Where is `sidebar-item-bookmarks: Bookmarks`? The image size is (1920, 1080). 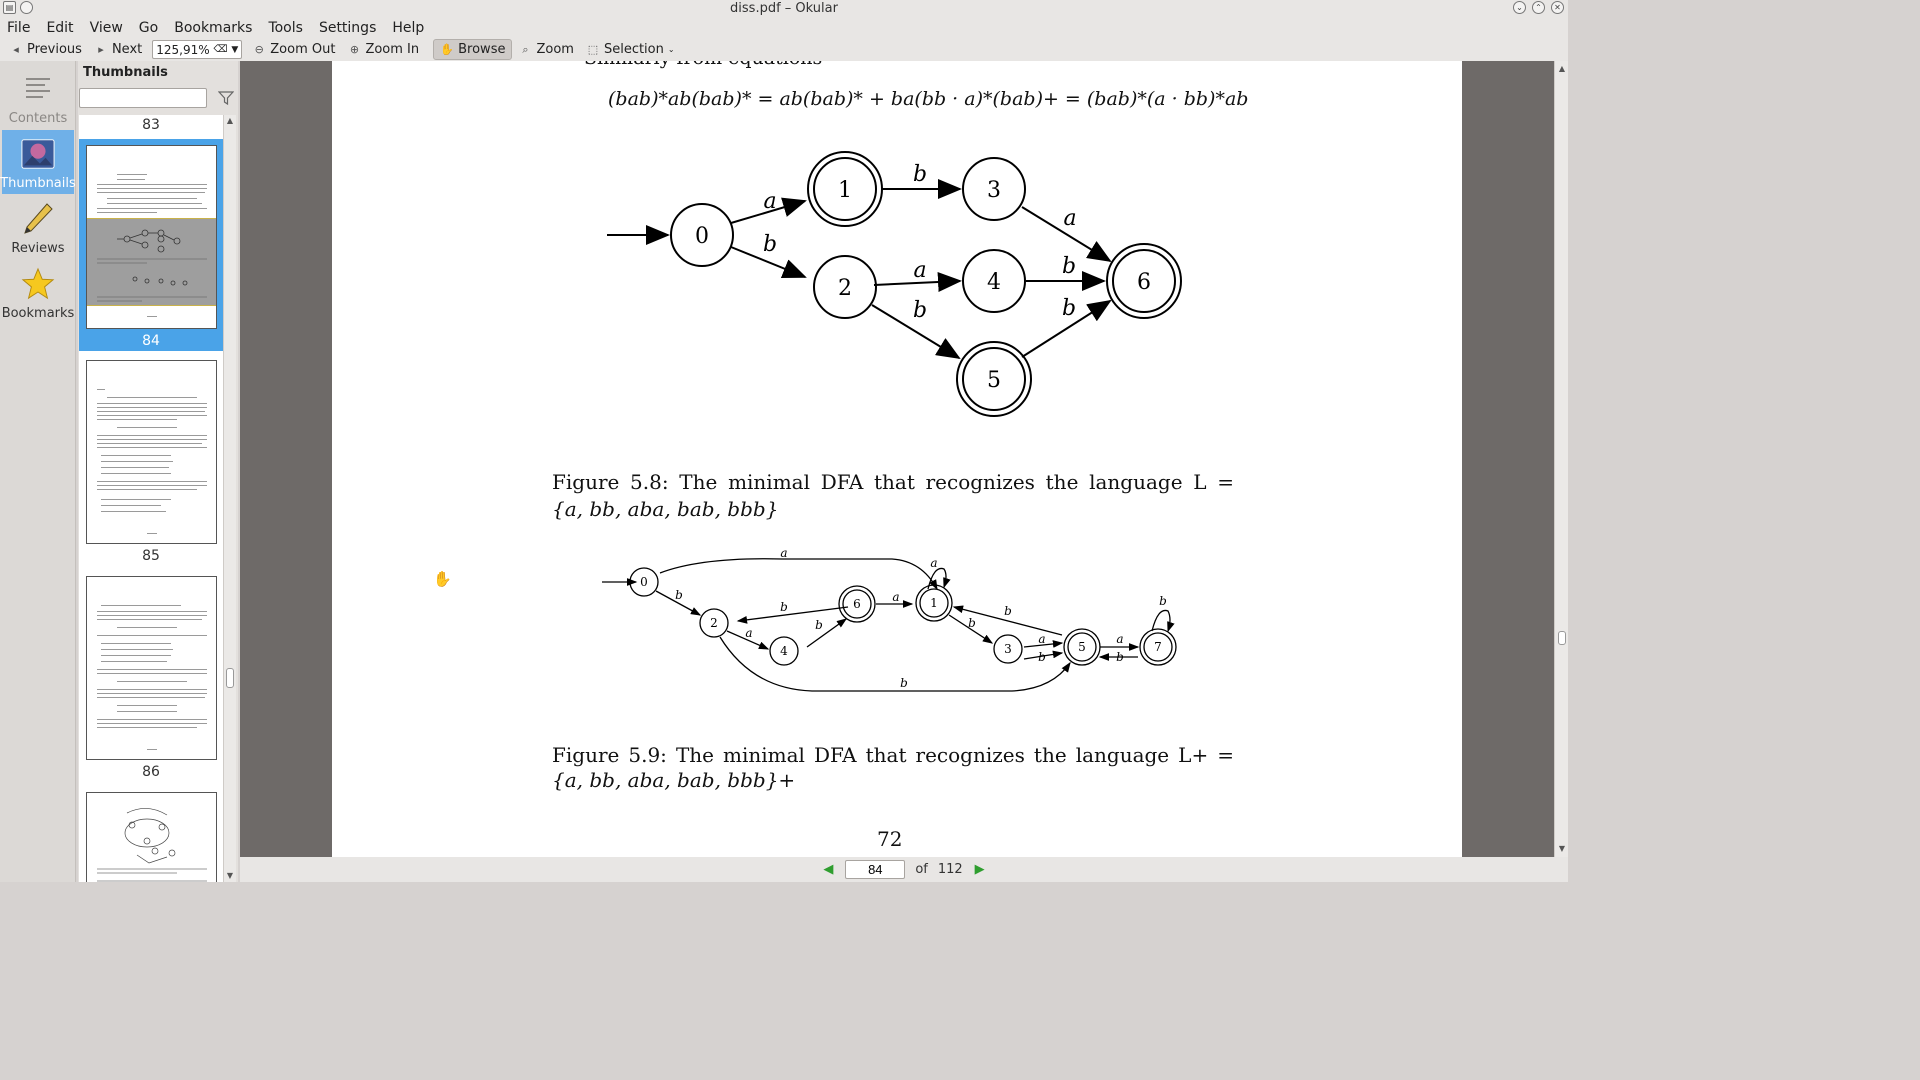
sidebar-item-bookmarks: Bookmarks is located at coordinates (38, 292).